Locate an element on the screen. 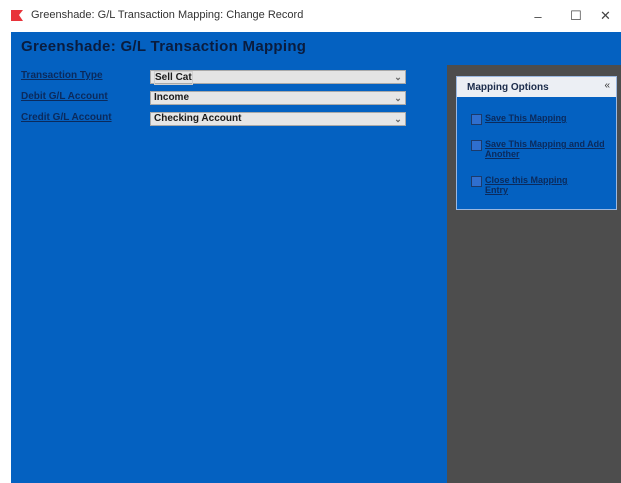 The height and width of the screenshot is (483, 621). debit-account-label: Debit G/L Account is located at coordinates (64, 96).